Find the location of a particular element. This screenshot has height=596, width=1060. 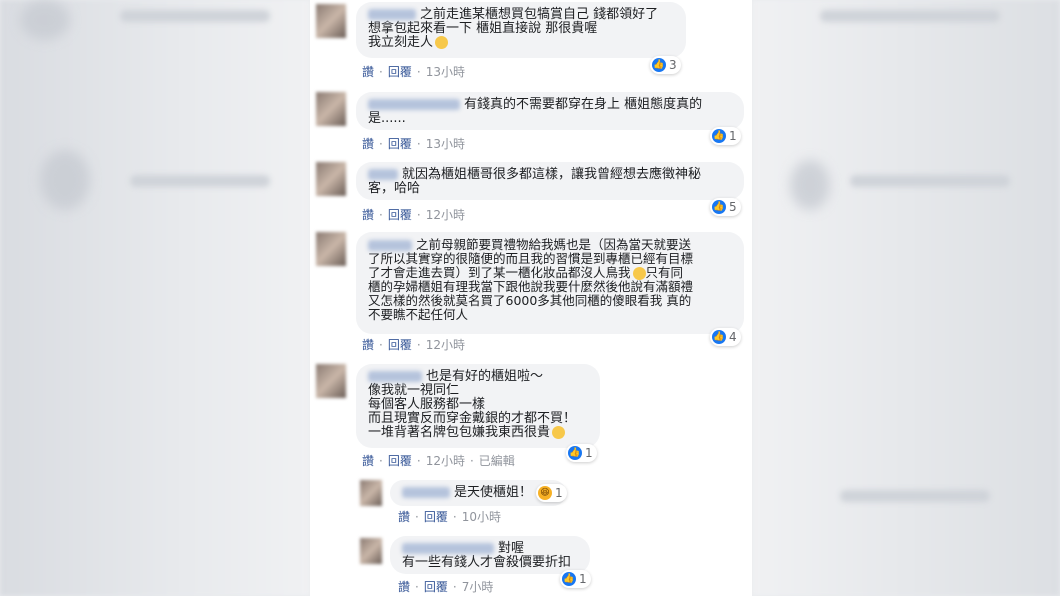

reaction-count: 👍 4 is located at coordinates (725, 337).